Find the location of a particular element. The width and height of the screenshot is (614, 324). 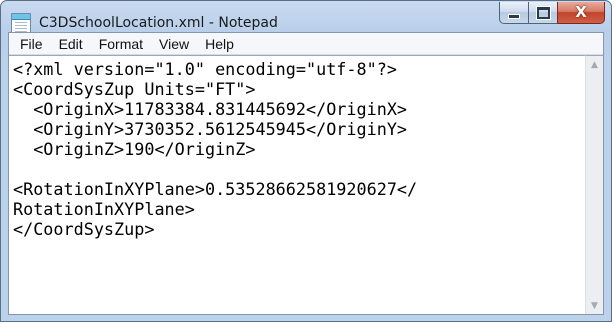

vertical-scrollbar: ▲ ▼ is located at coordinates (594, 184).